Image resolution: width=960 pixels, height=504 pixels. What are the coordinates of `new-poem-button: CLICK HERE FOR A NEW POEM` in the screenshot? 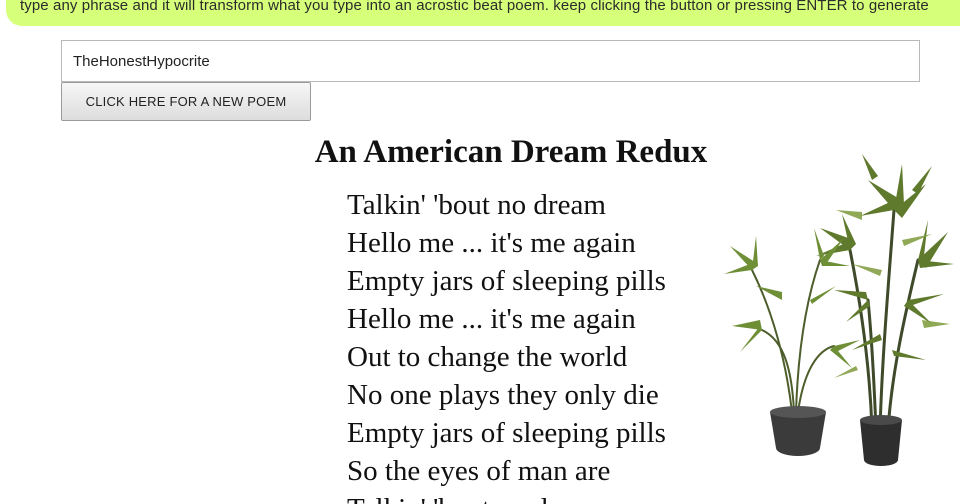 It's located at (186, 101).